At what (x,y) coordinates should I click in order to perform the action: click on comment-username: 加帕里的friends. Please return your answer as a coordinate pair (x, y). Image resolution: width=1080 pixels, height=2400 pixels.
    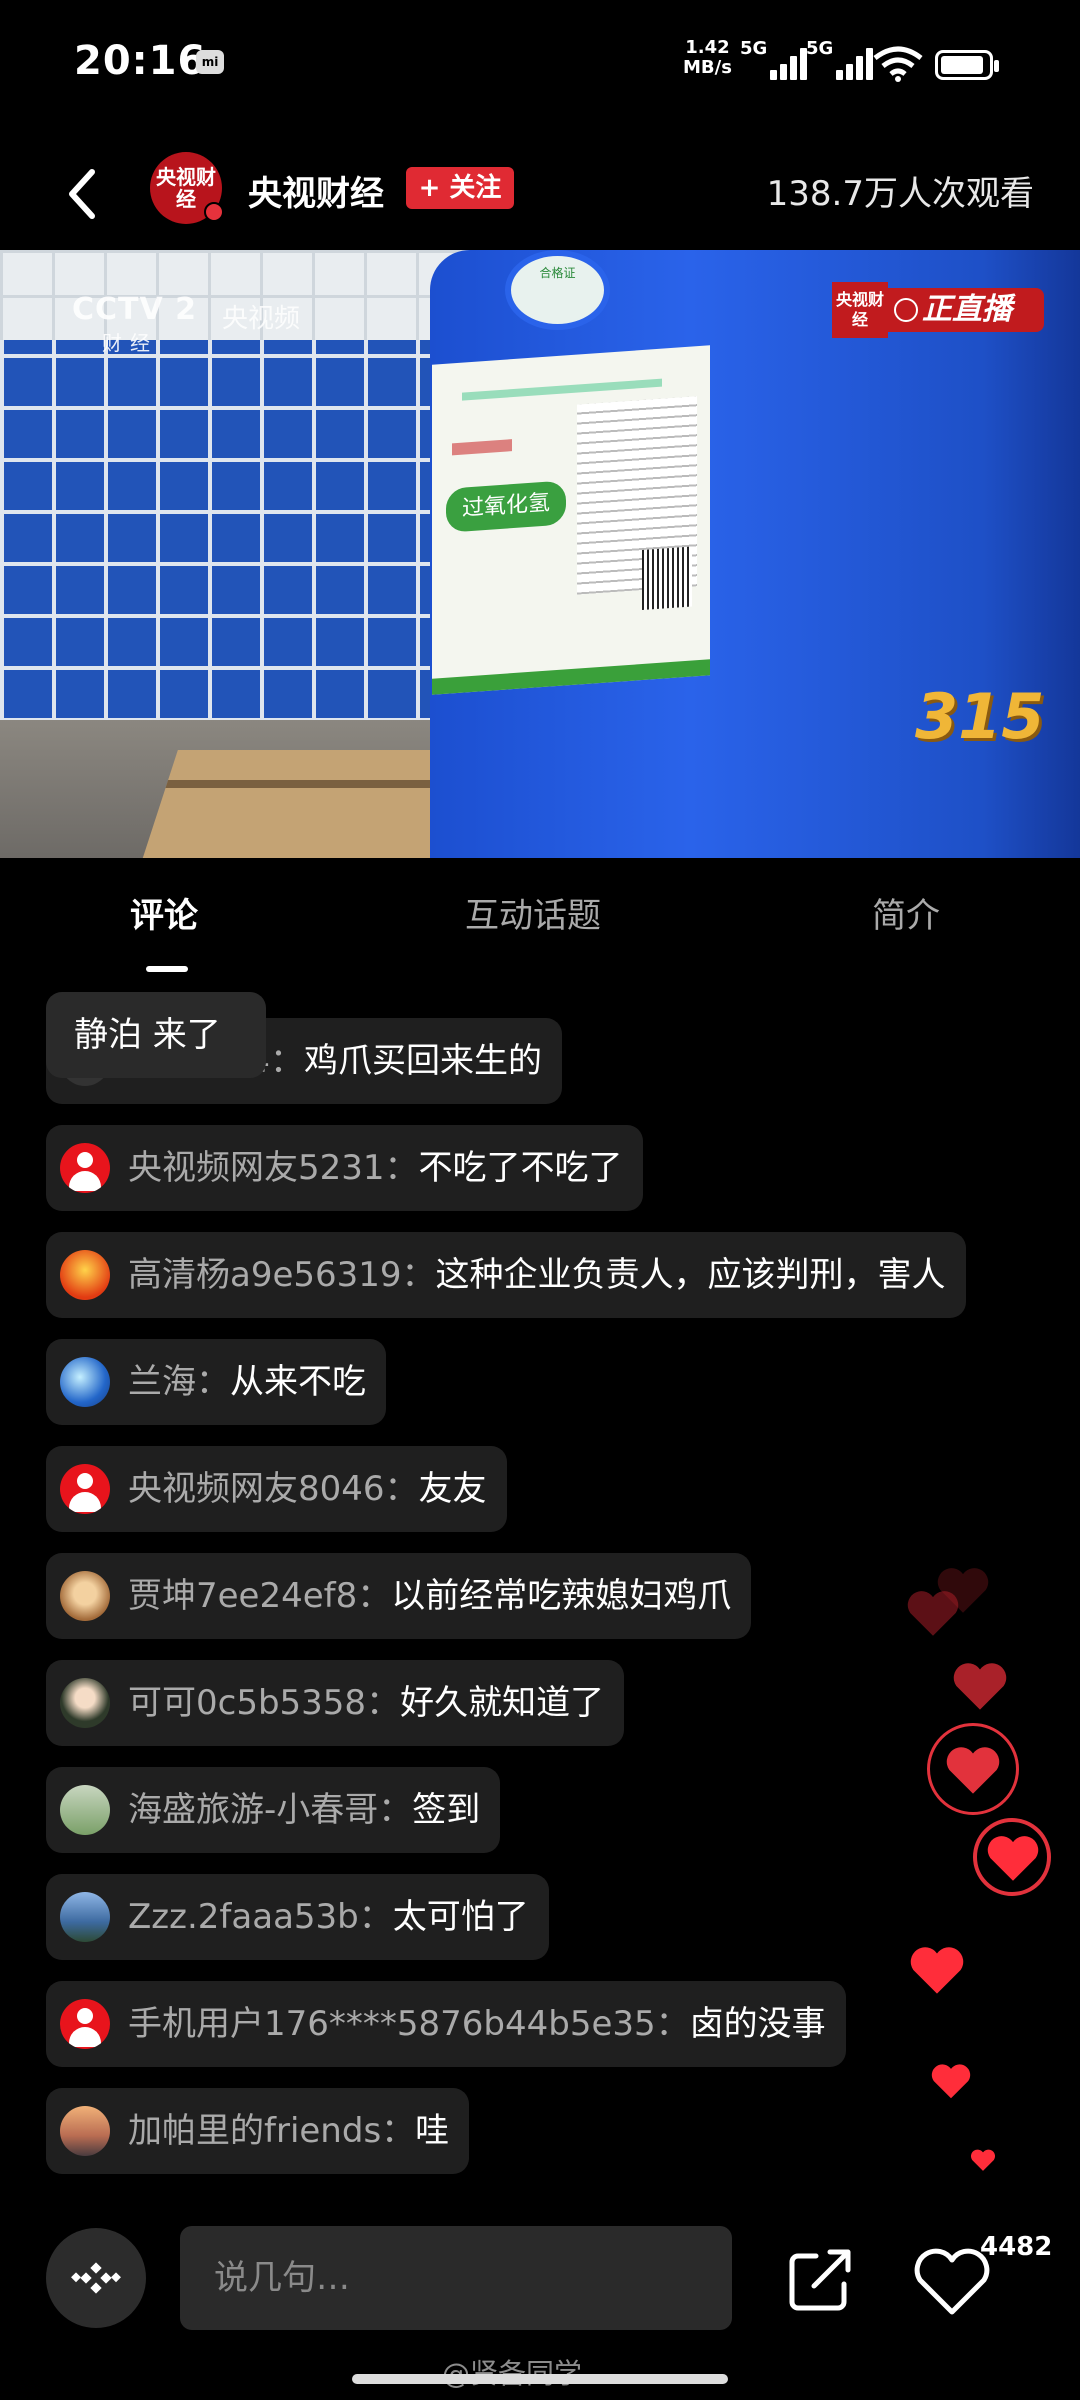
    Looking at the image, I should click on (254, 2131).